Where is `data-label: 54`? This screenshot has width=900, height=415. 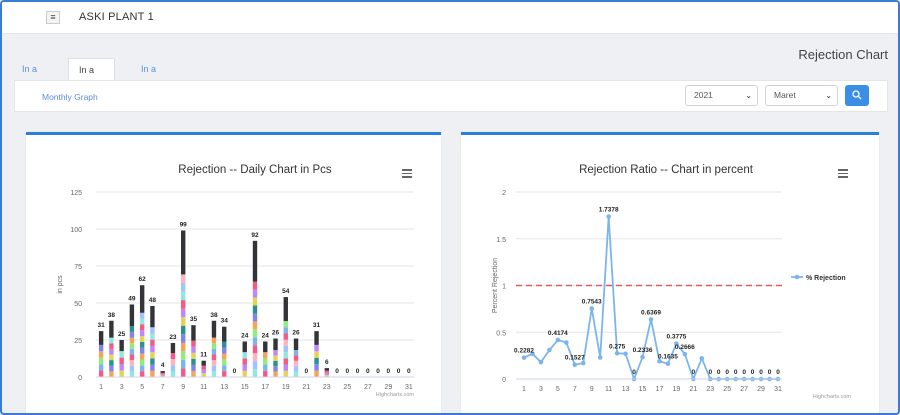 data-label: 54 is located at coordinates (286, 291).